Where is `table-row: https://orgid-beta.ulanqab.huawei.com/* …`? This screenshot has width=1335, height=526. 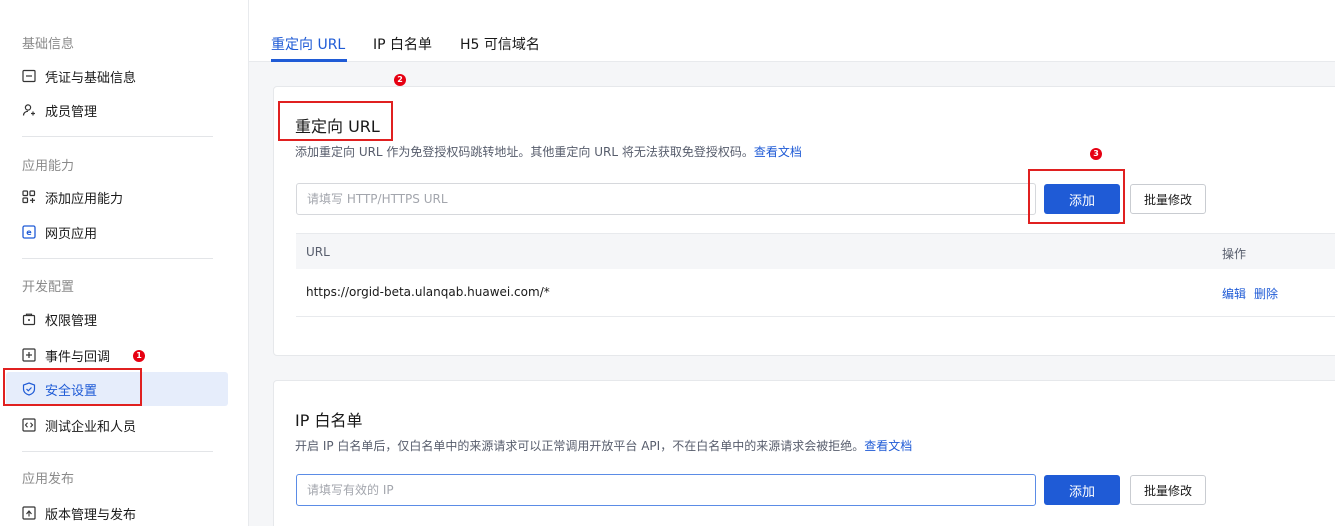 table-row: https://orgid-beta.ulanqab.huawei.com/* … is located at coordinates (815, 293).